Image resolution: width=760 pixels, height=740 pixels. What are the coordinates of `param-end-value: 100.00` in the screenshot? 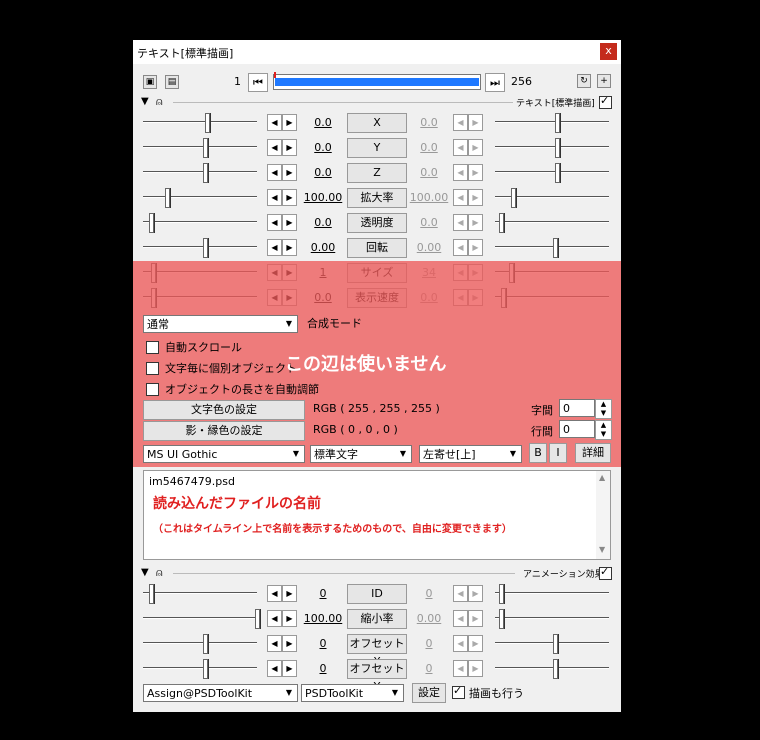 It's located at (429, 197).